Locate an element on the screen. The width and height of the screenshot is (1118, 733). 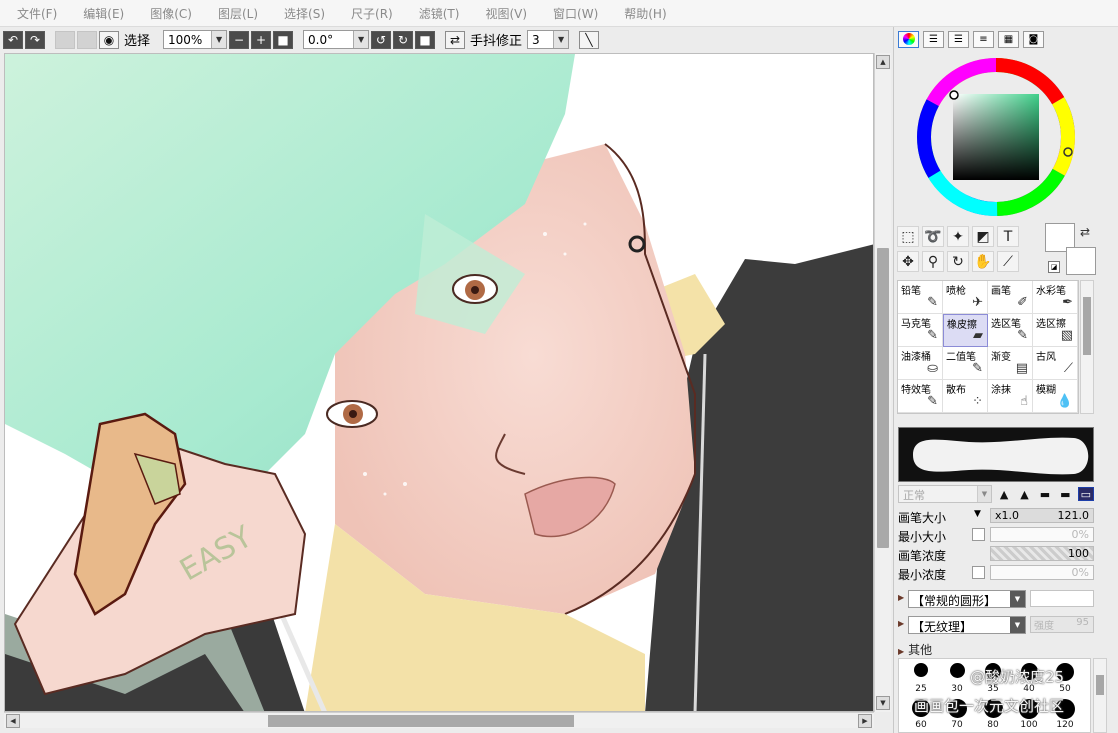
rotation-select: 0.0° ▼ is located at coordinates (336, 39).